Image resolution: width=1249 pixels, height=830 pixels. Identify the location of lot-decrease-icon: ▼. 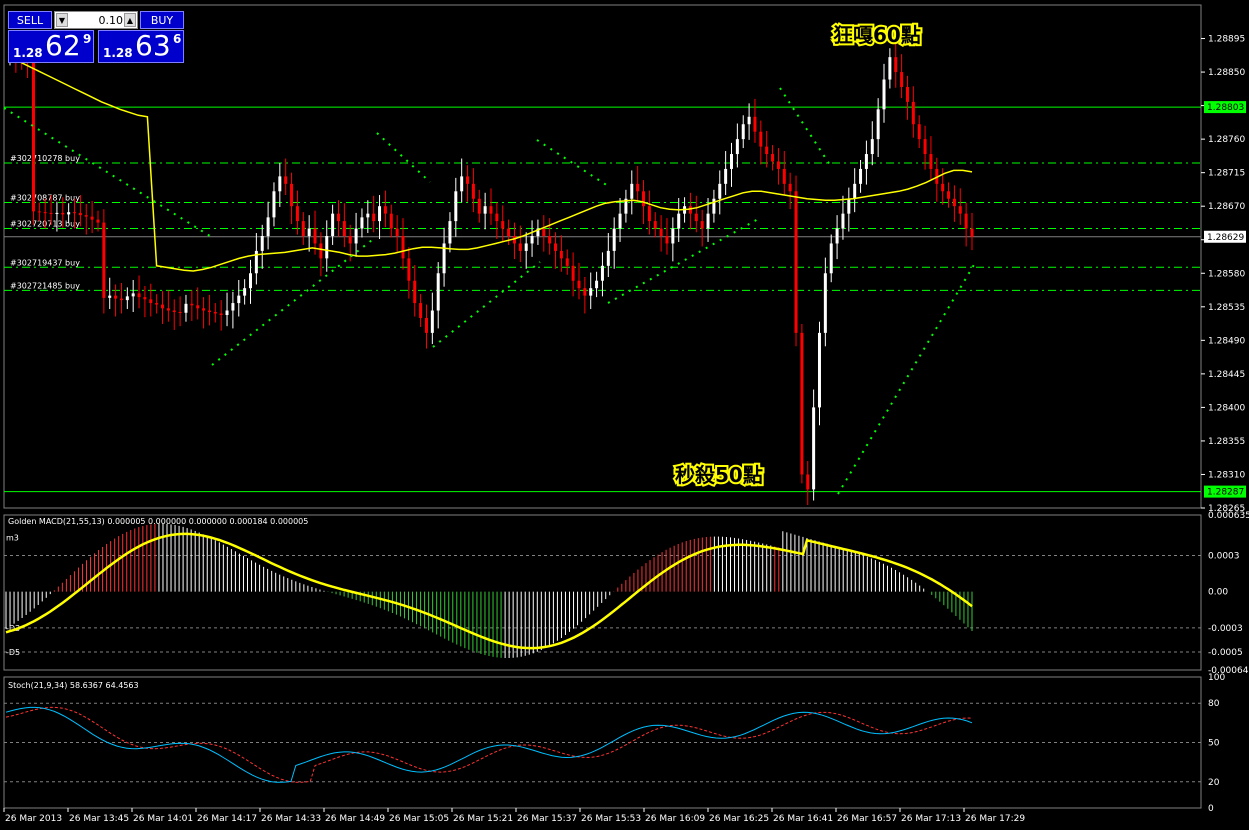
(62, 20).